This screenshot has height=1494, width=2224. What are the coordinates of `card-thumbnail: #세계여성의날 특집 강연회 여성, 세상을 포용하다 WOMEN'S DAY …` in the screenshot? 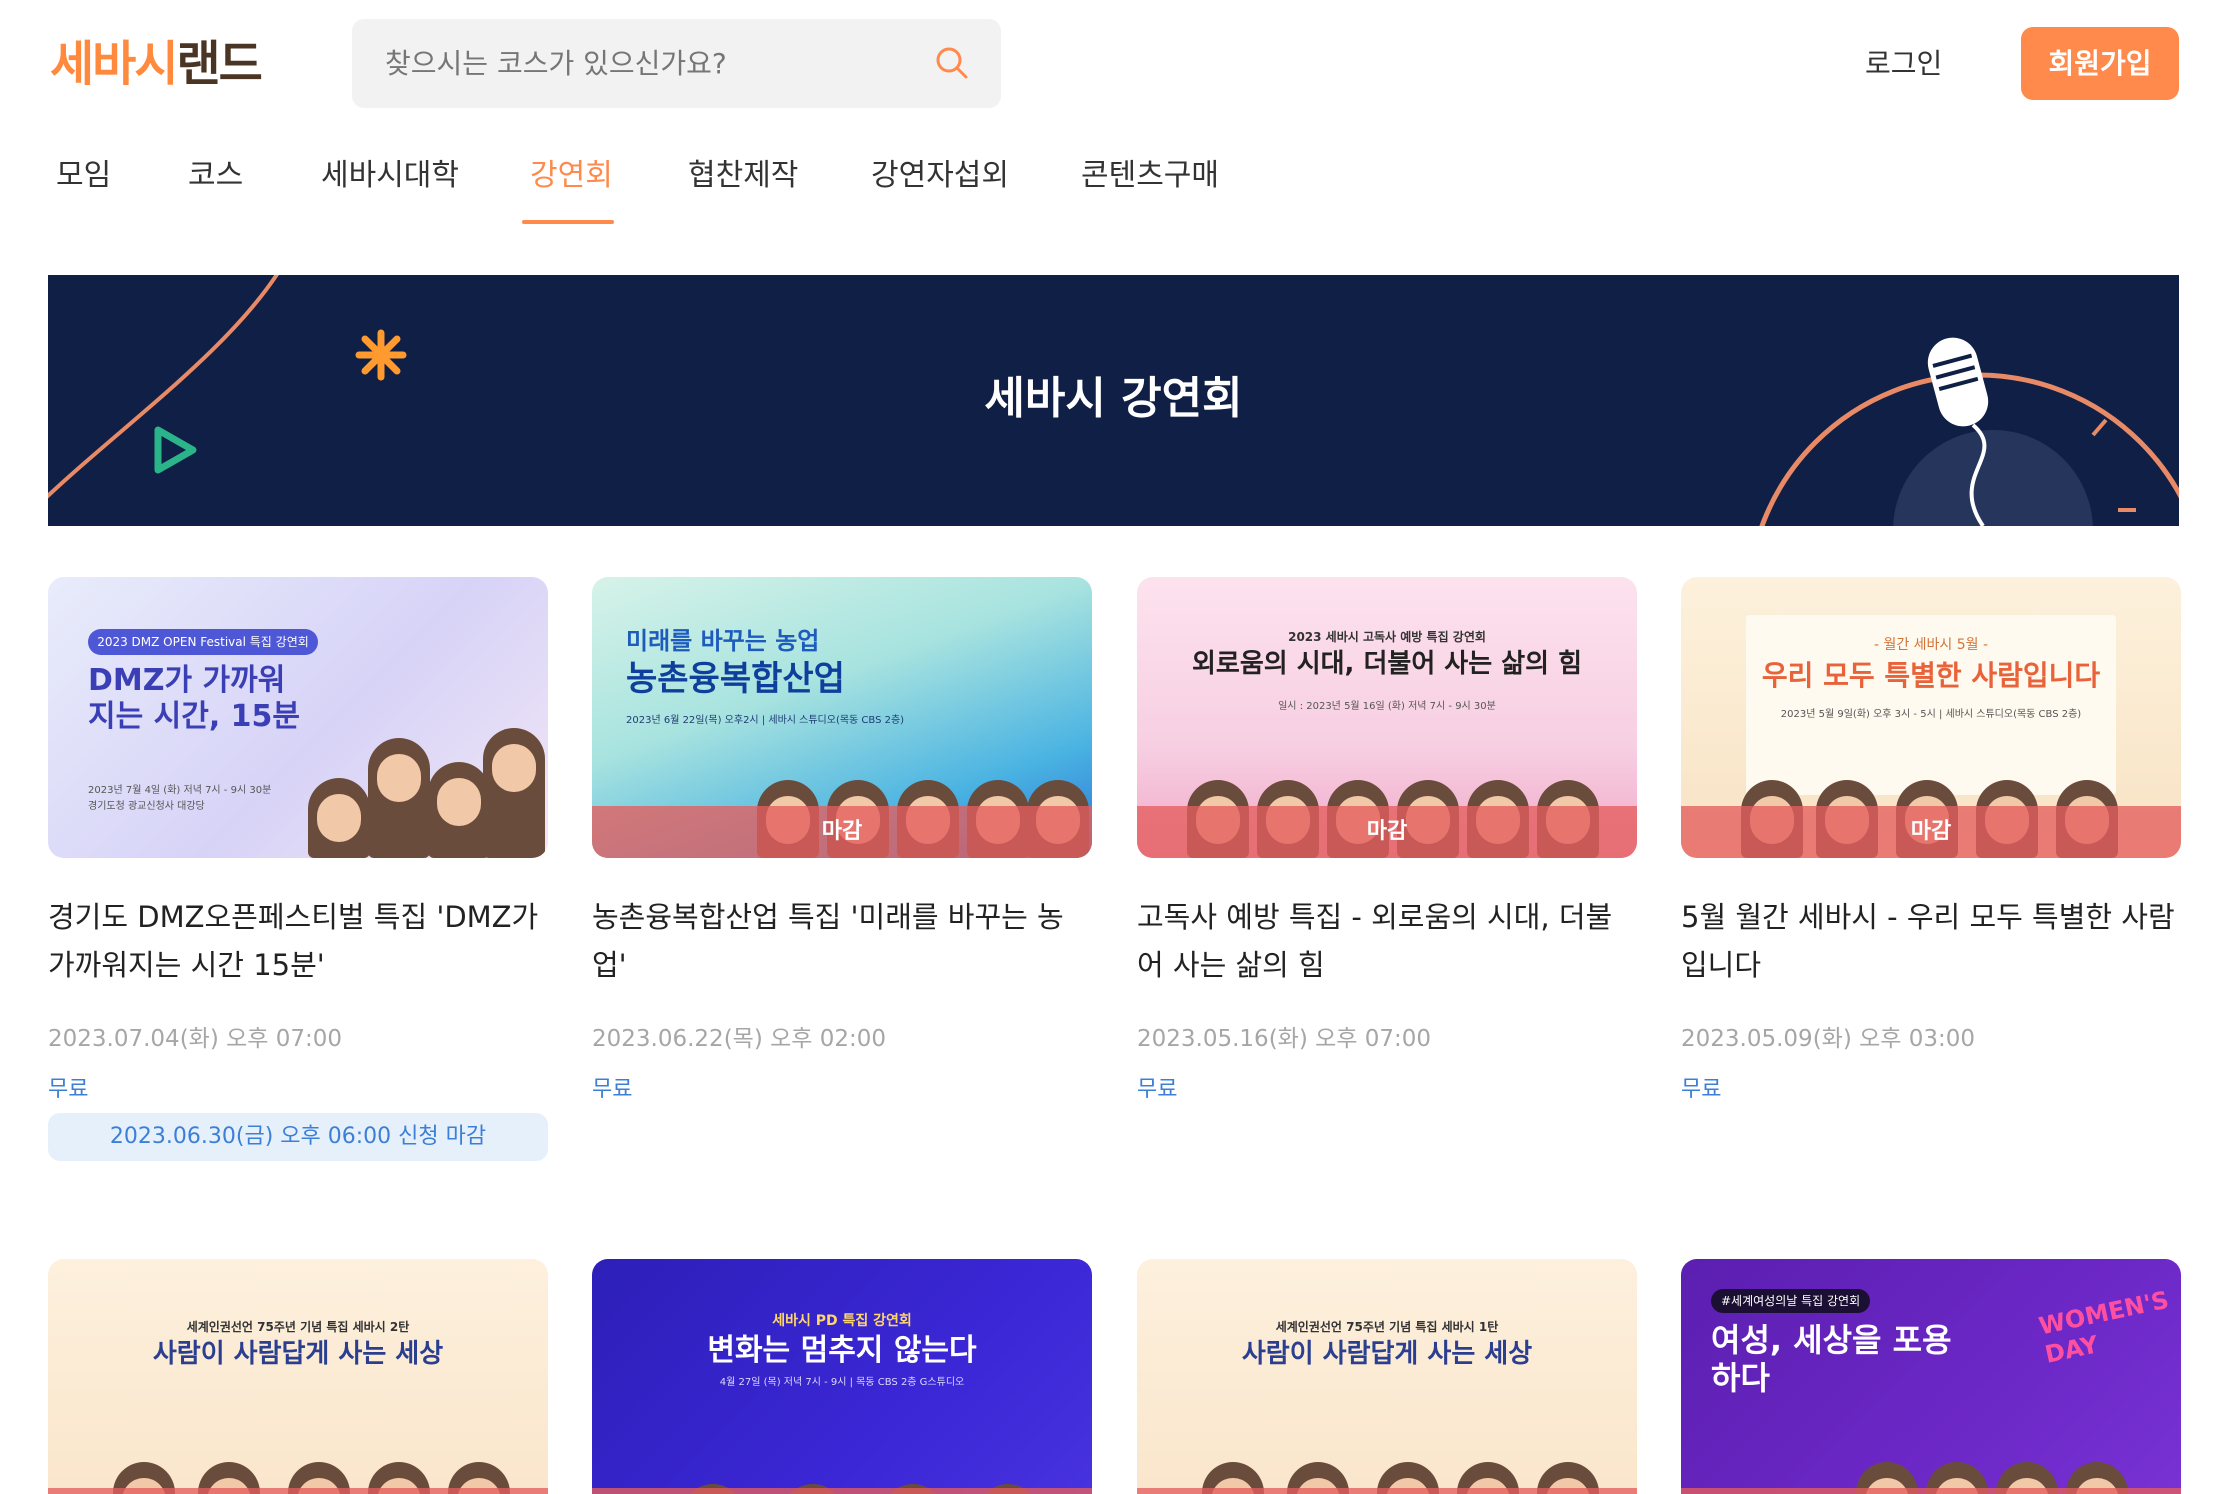 It's located at (1931, 1376).